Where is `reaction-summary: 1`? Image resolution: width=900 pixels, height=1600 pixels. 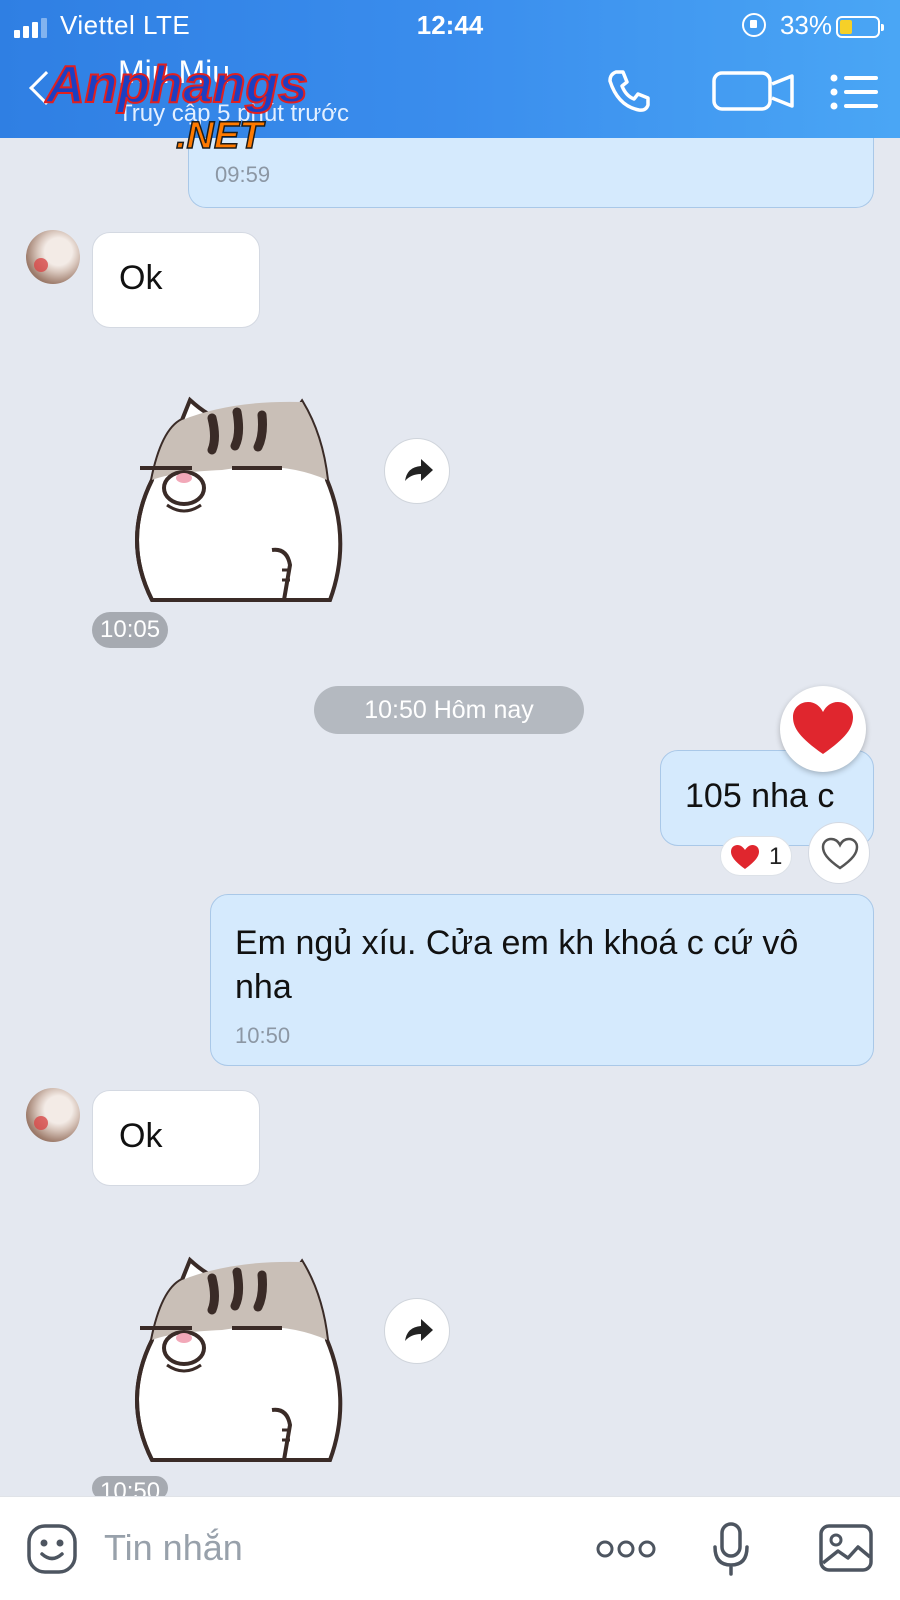 reaction-summary: 1 is located at coordinates (756, 856).